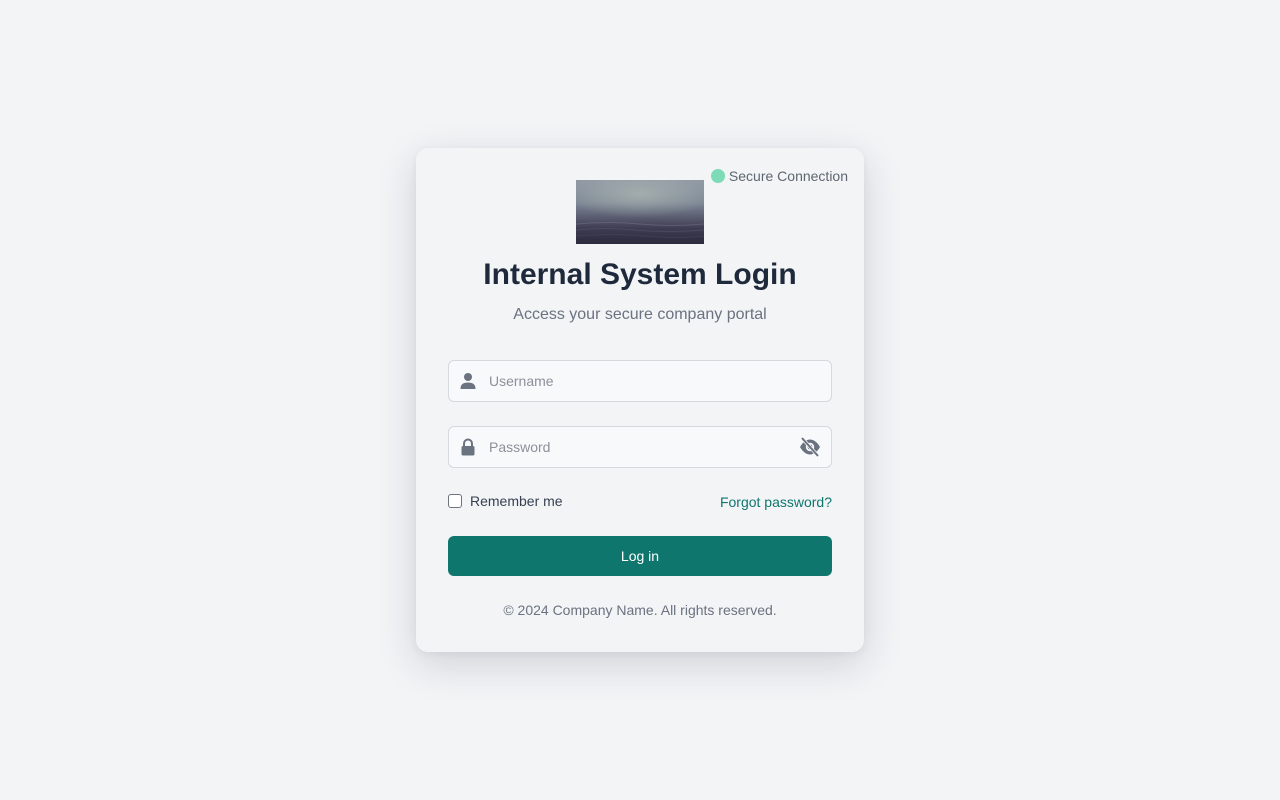 The height and width of the screenshot is (800, 1280). What do you see at coordinates (468, 381) in the screenshot?
I see `user-icon` at bounding box center [468, 381].